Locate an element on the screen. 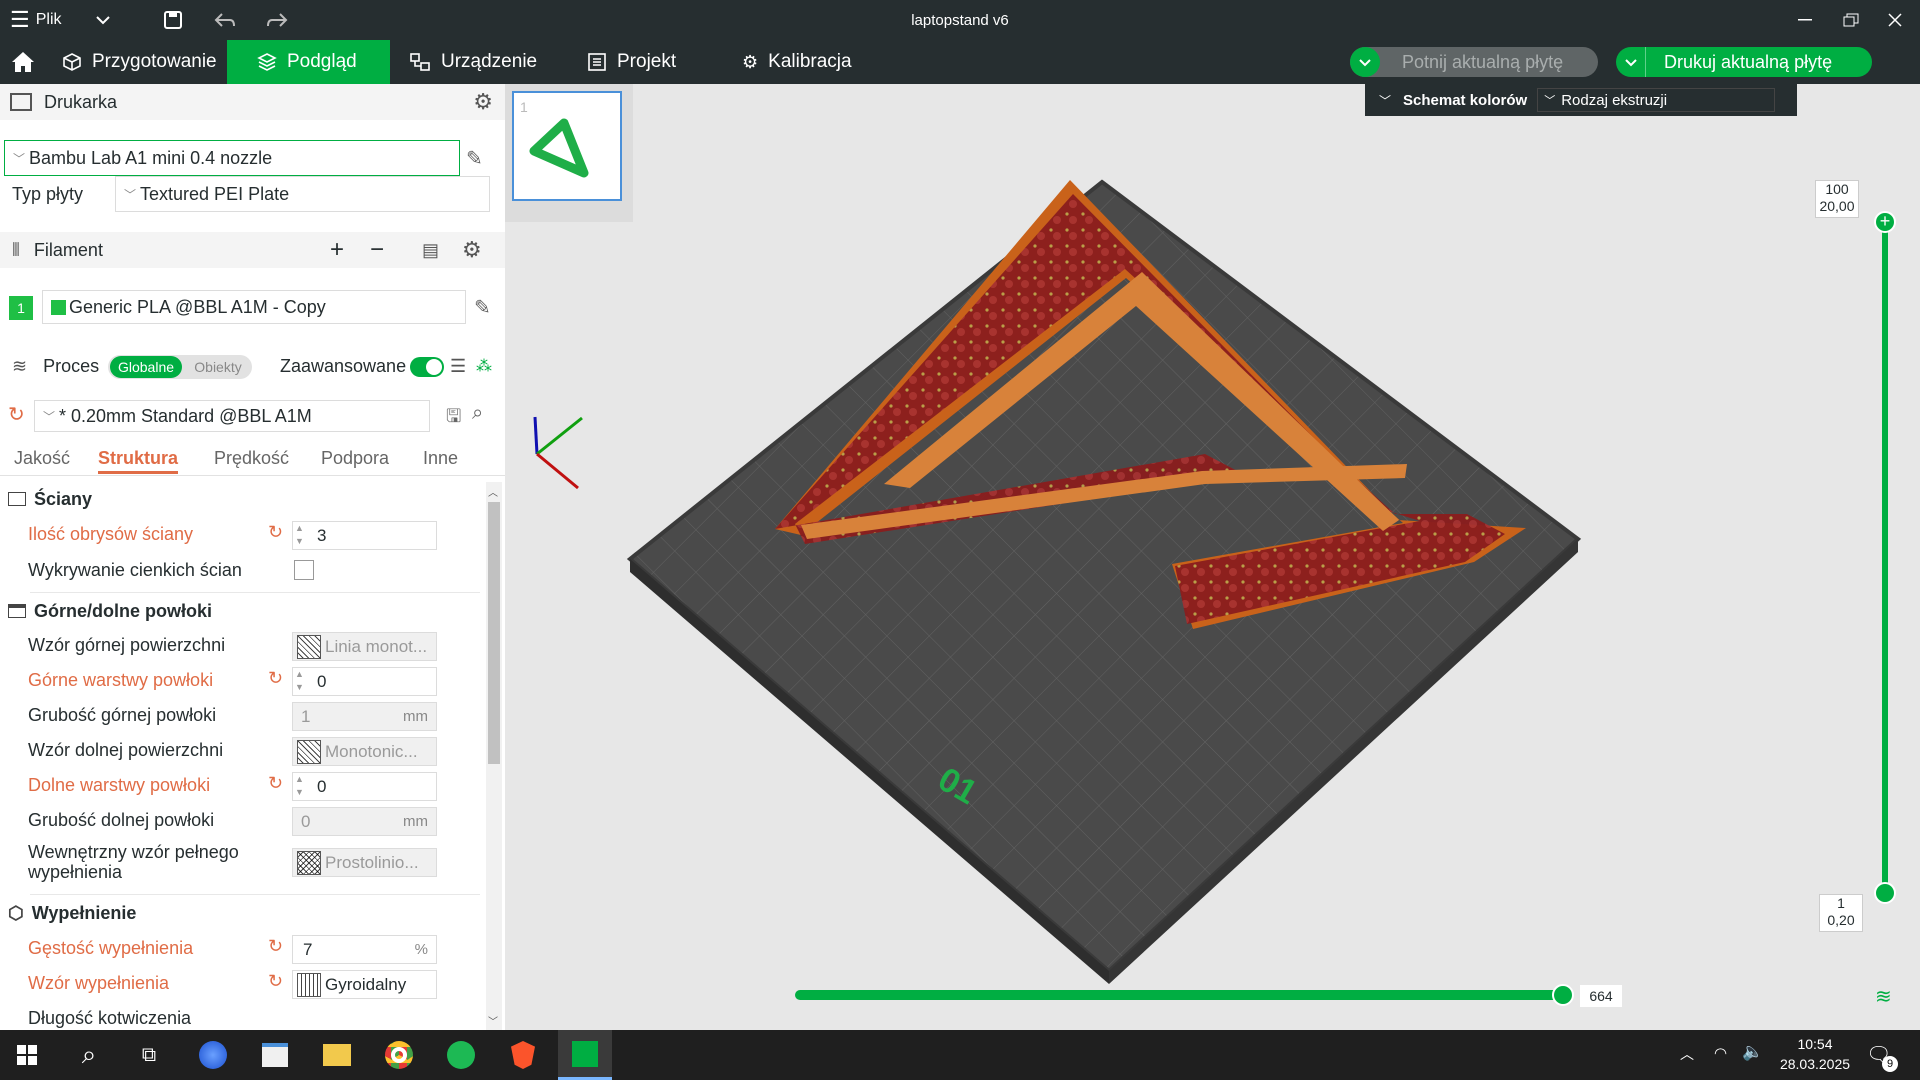 This screenshot has height=1080, width=1920. plate-type-select: ﹀ Textured PEI Plate is located at coordinates (302, 194).